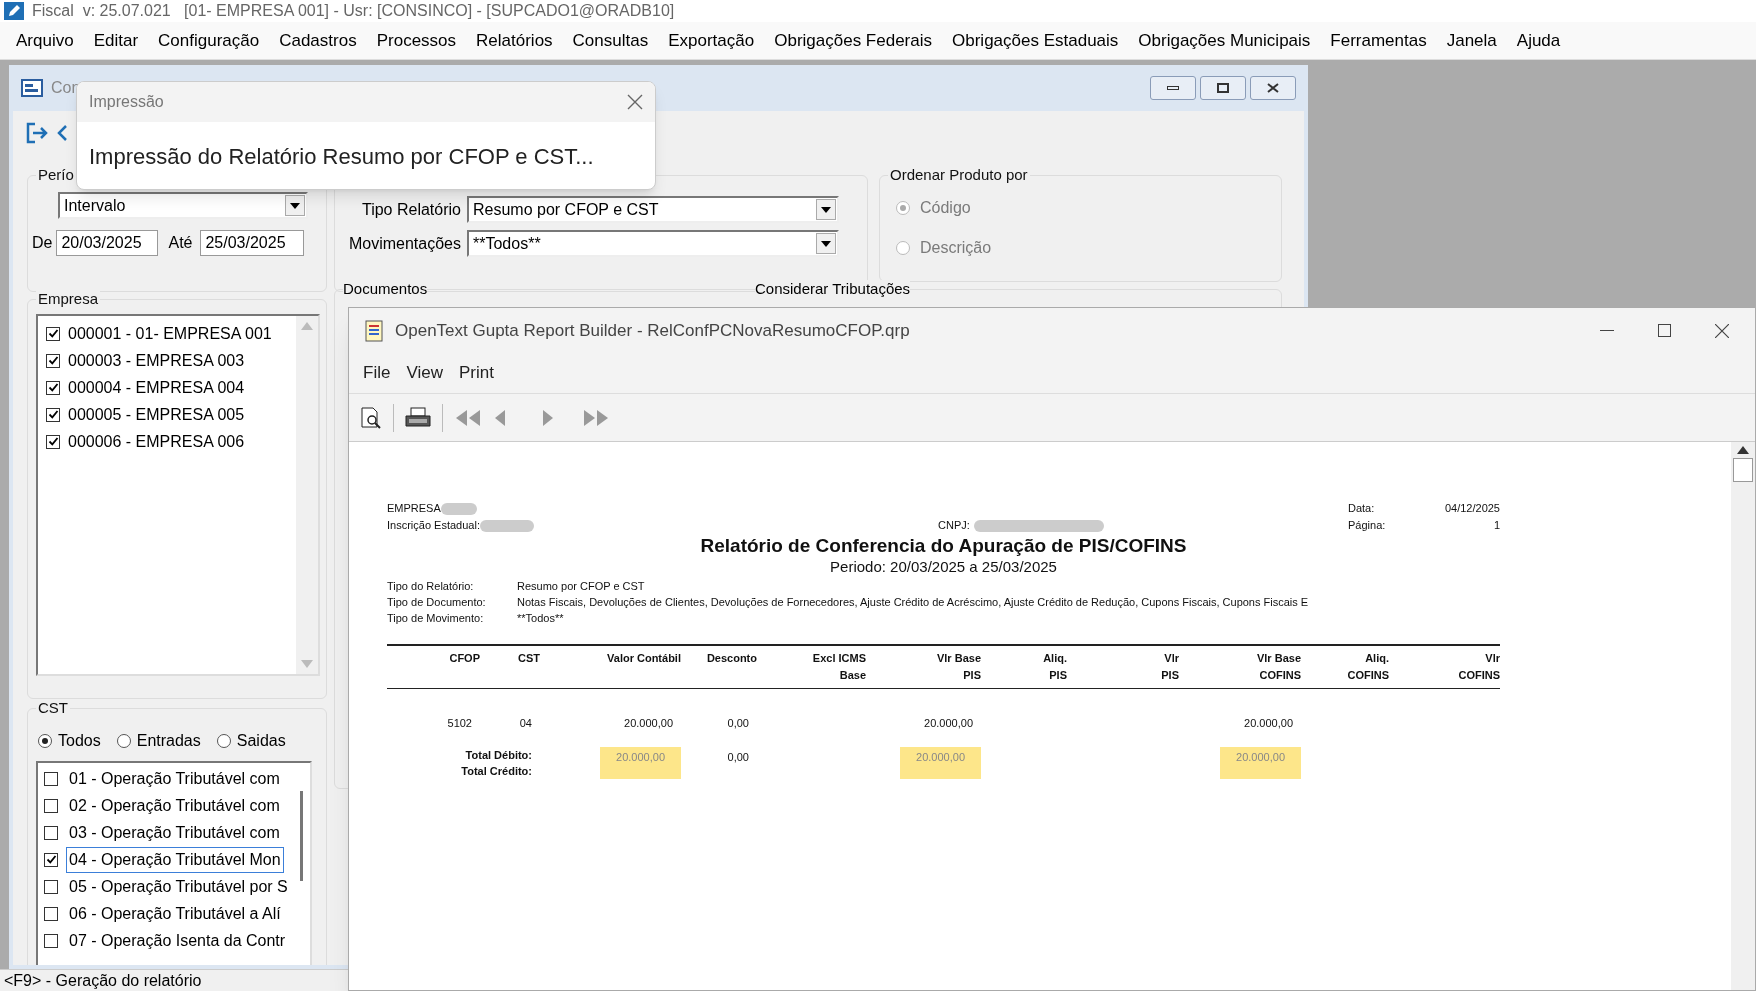  I want to click on company-item: 000001 - 01- EMPRESA 001, so click(170, 333).